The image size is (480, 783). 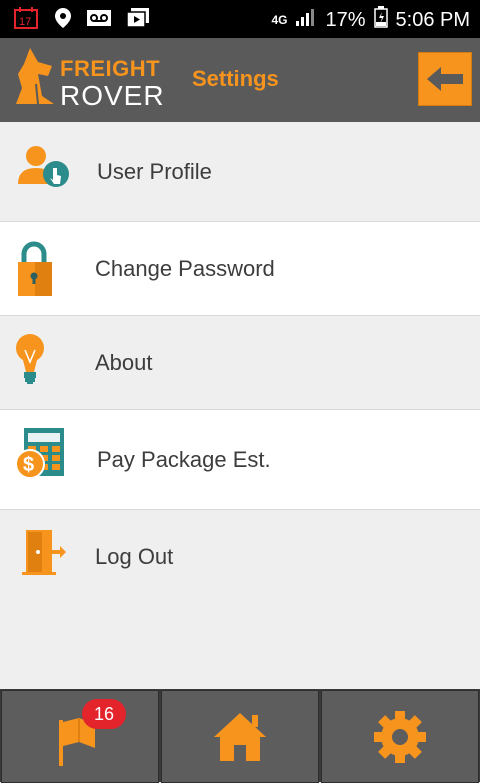 I want to click on logo-line1: FREIGHT, so click(x=110, y=68).